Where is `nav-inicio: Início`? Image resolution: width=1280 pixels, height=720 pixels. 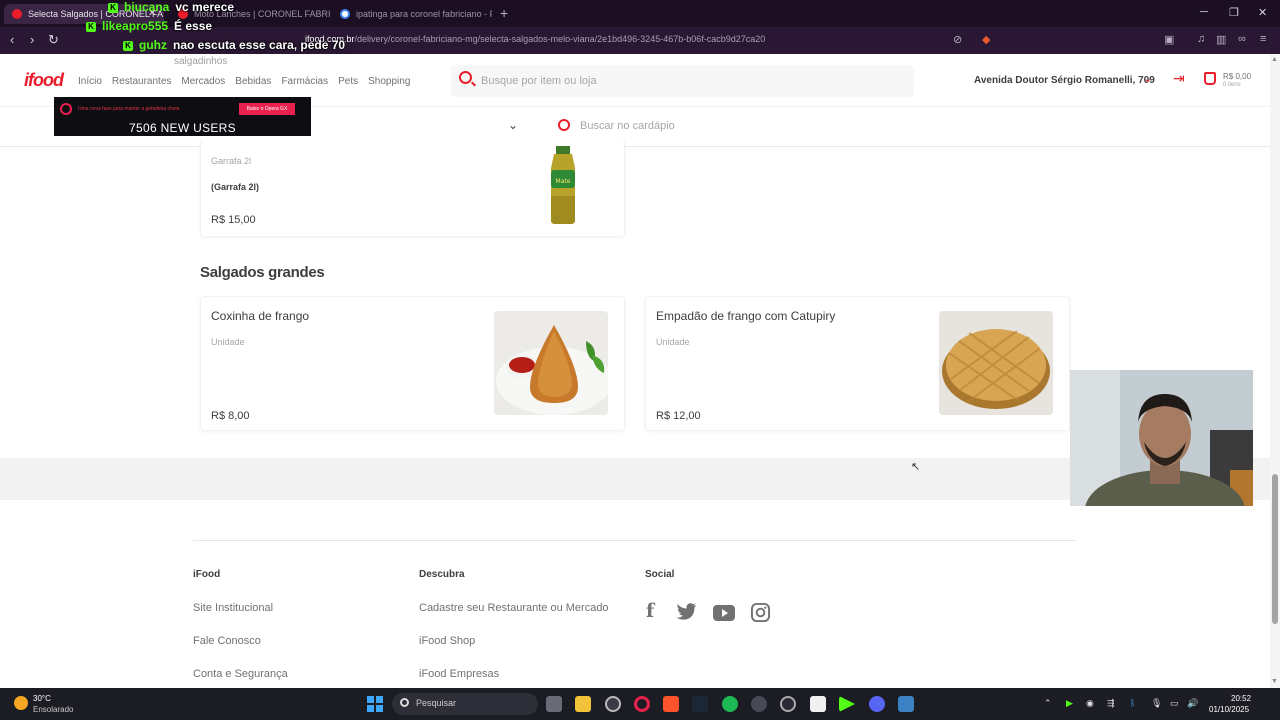 nav-inicio: Início is located at coordinates (90, 81).